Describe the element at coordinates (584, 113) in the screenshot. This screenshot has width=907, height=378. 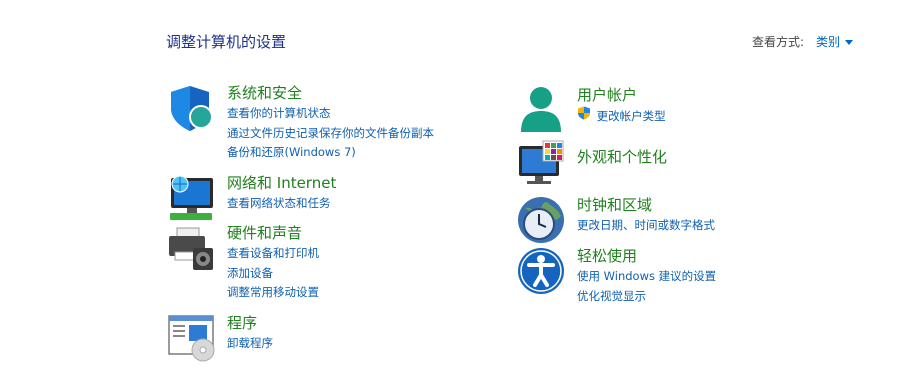
I see `uac-shield-icon` at that location.